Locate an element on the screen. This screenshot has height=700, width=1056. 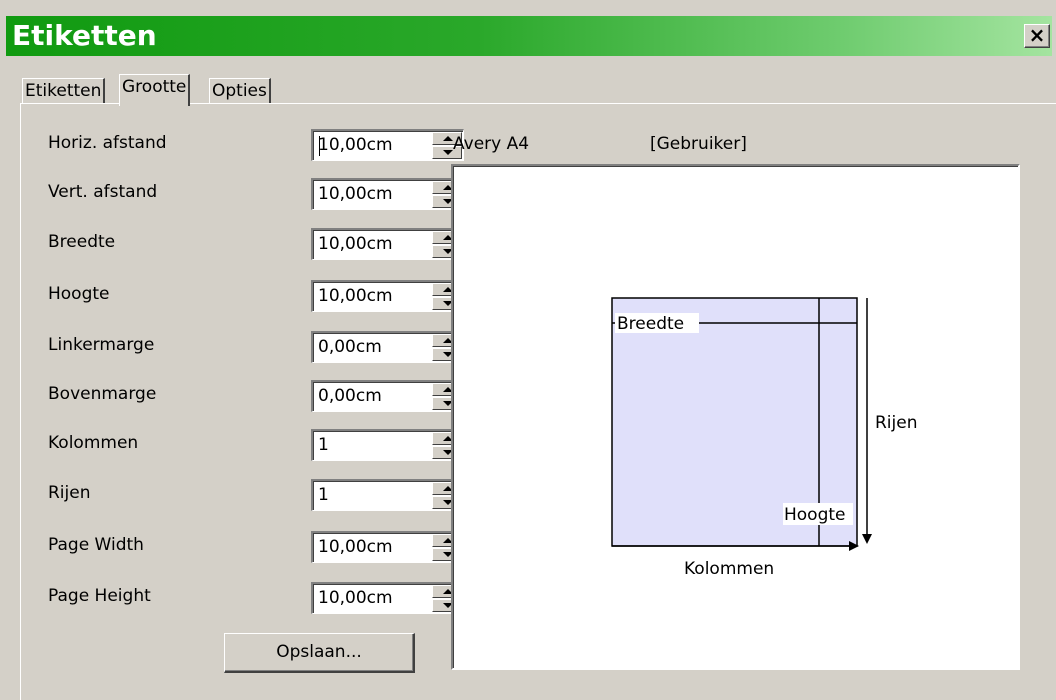
bovenmarge-value: 0,00cm is located at coordinates (350, 396).